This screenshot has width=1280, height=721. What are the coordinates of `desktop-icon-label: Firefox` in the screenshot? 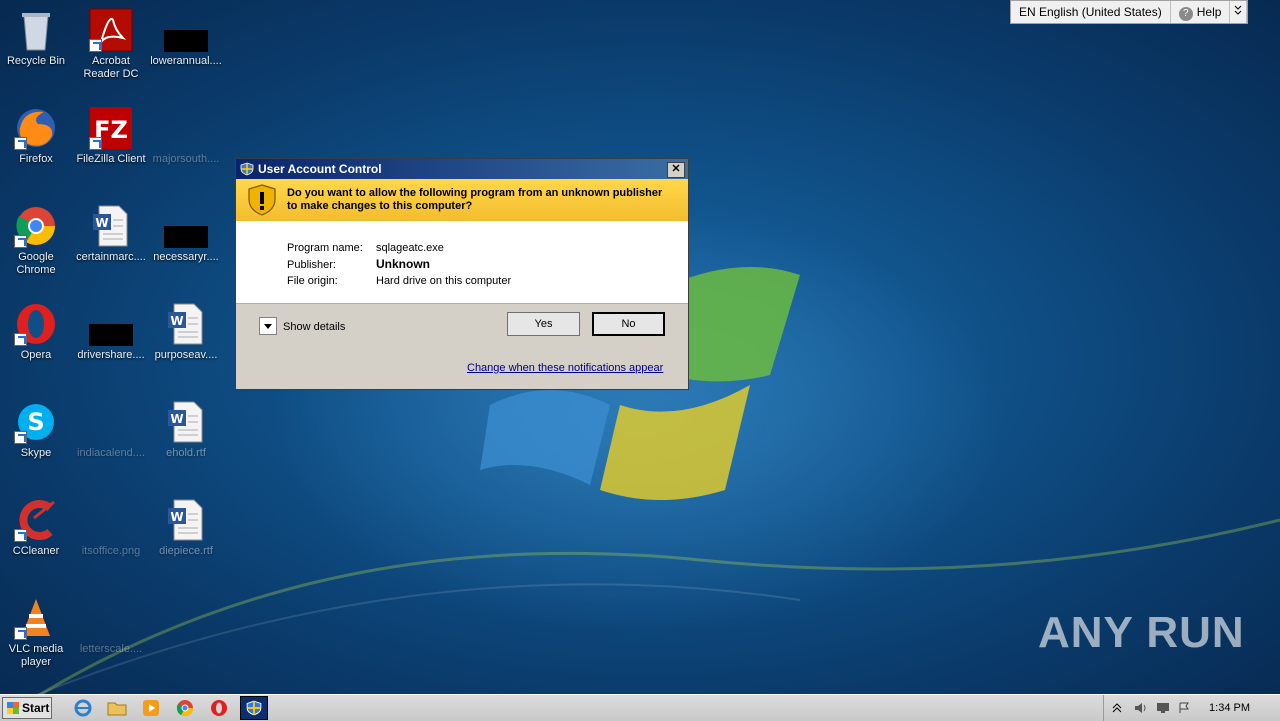 It's located at (36, 159).